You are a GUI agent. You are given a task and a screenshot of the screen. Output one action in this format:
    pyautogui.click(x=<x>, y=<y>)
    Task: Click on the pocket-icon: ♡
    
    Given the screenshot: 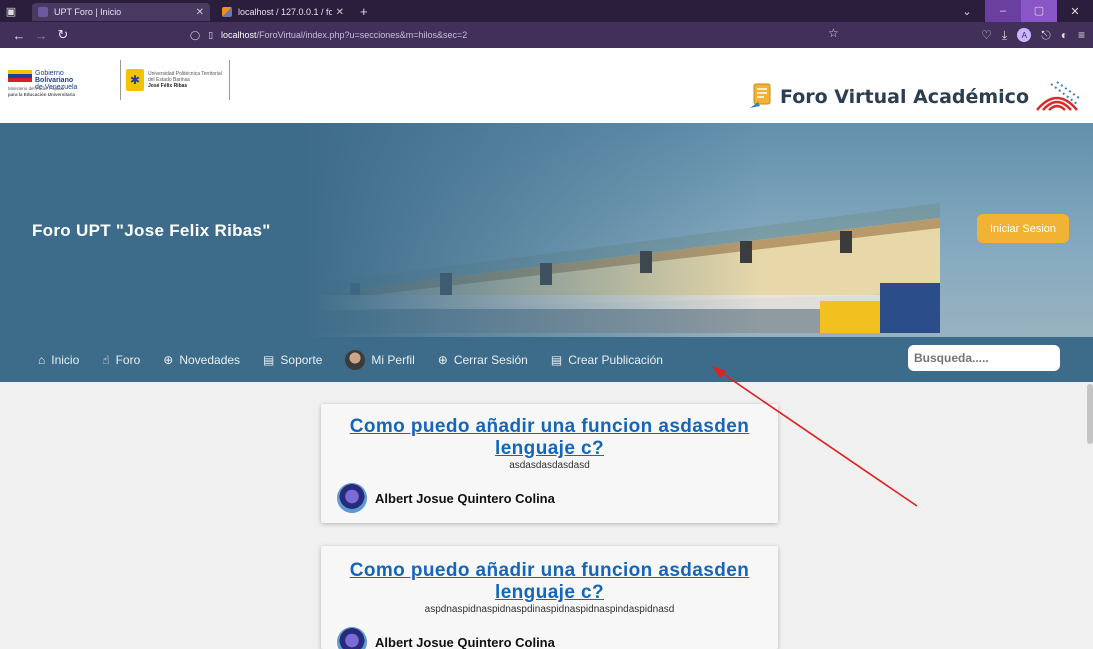 What is the action you would take?
    pyautogui.click(x=986, y=35)
    